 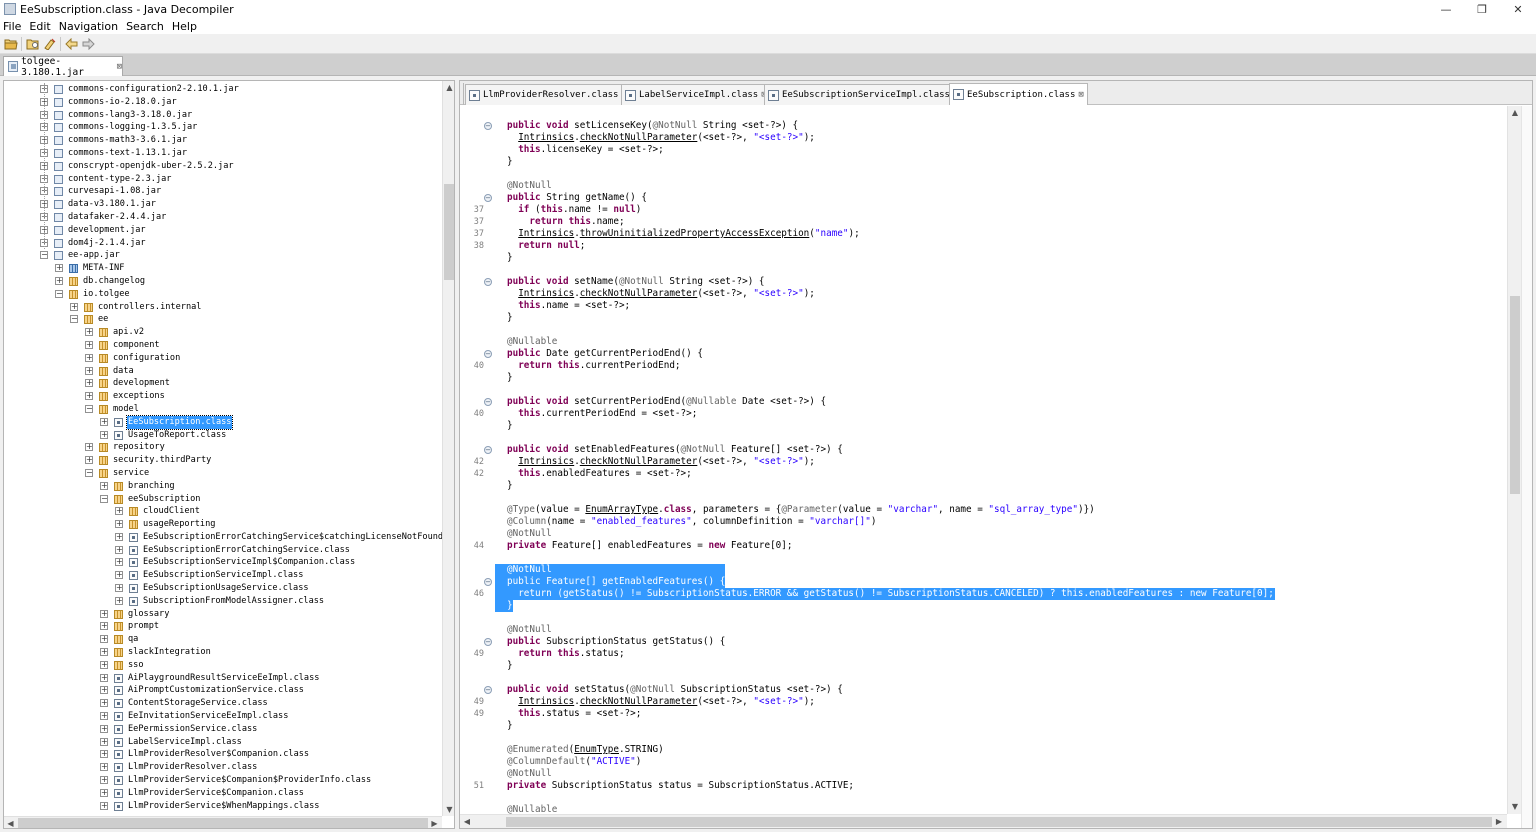 What do you see at coordinates (983, 198) in the screenshot?
I see `code-line: − public String getName() {` at bounding box center [983, 198].